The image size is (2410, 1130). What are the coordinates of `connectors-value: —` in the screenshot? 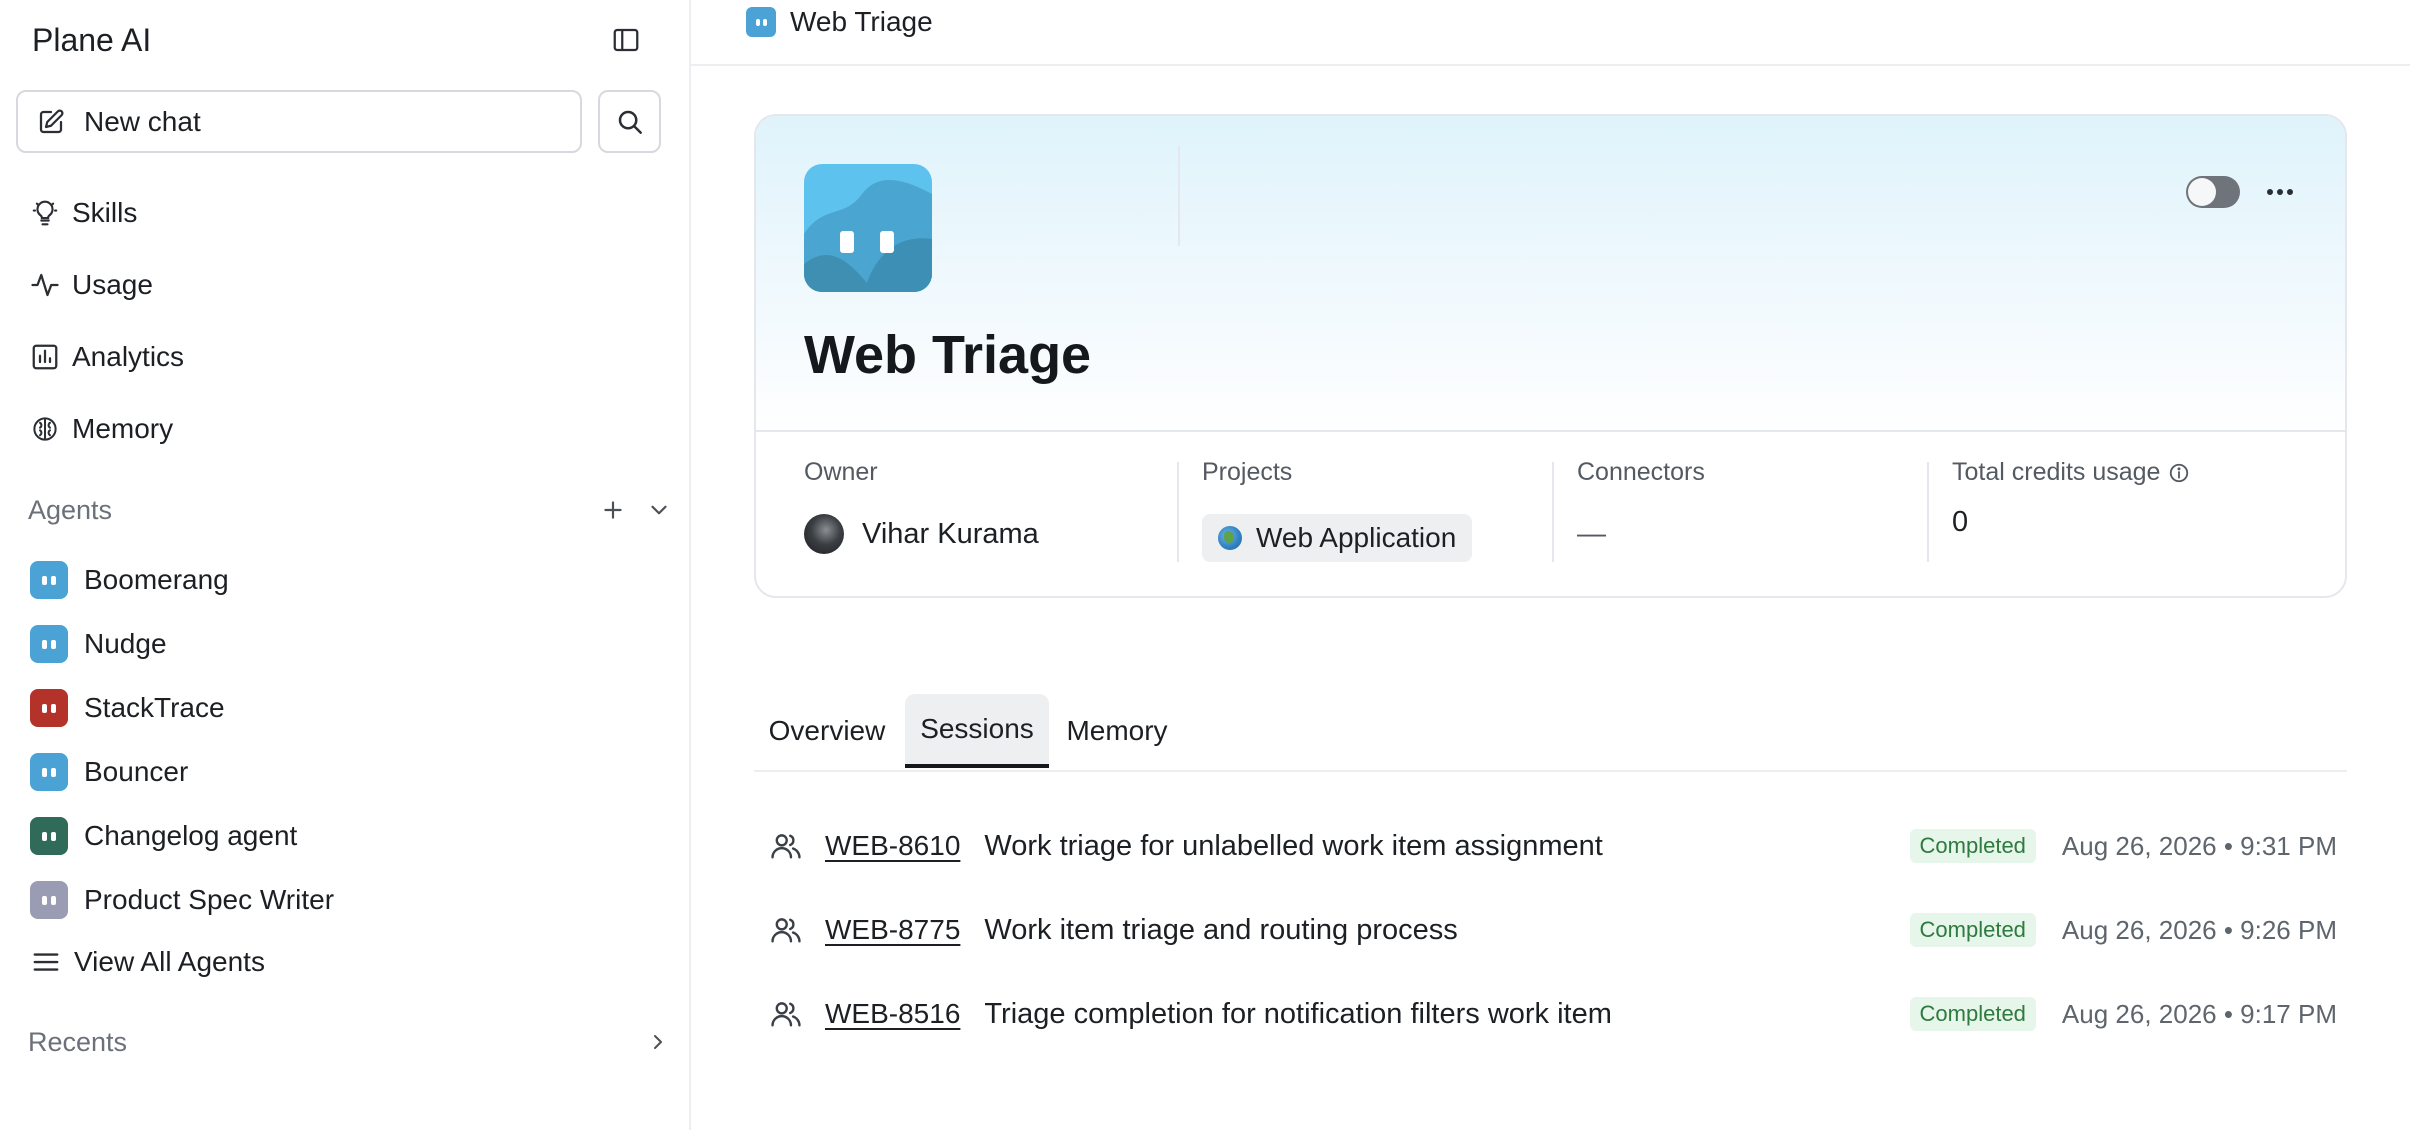 It's located at (1591, 534).